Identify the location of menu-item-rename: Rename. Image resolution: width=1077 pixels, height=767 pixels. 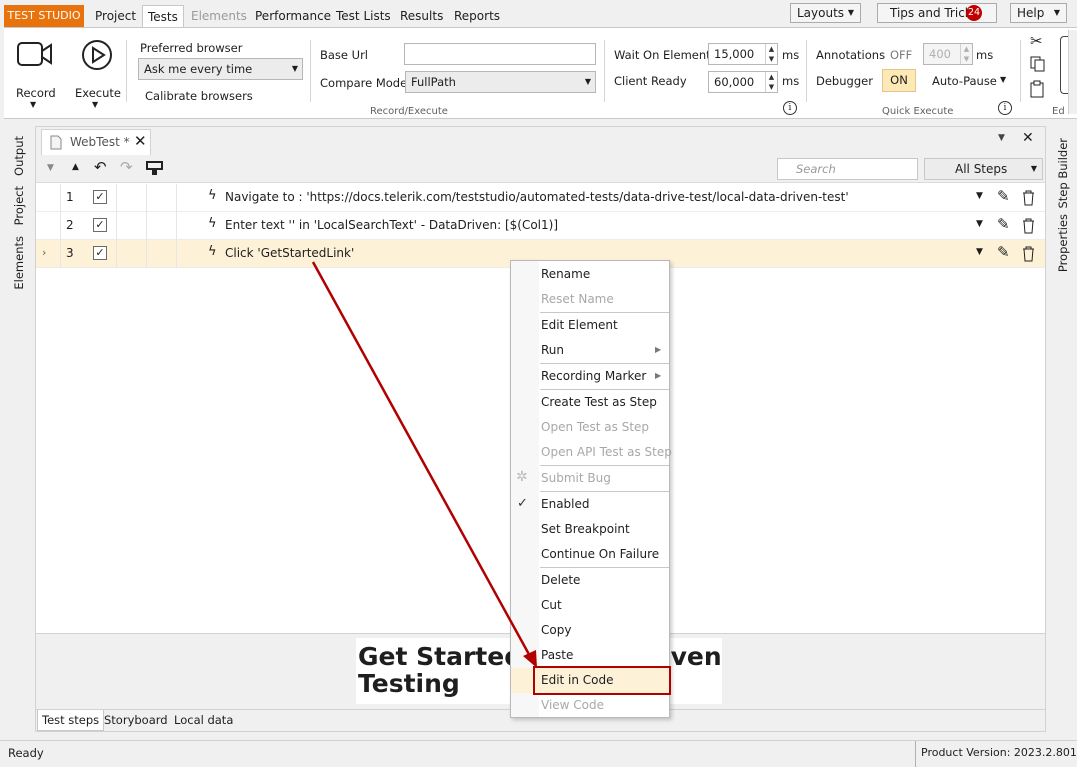
(605, 274).